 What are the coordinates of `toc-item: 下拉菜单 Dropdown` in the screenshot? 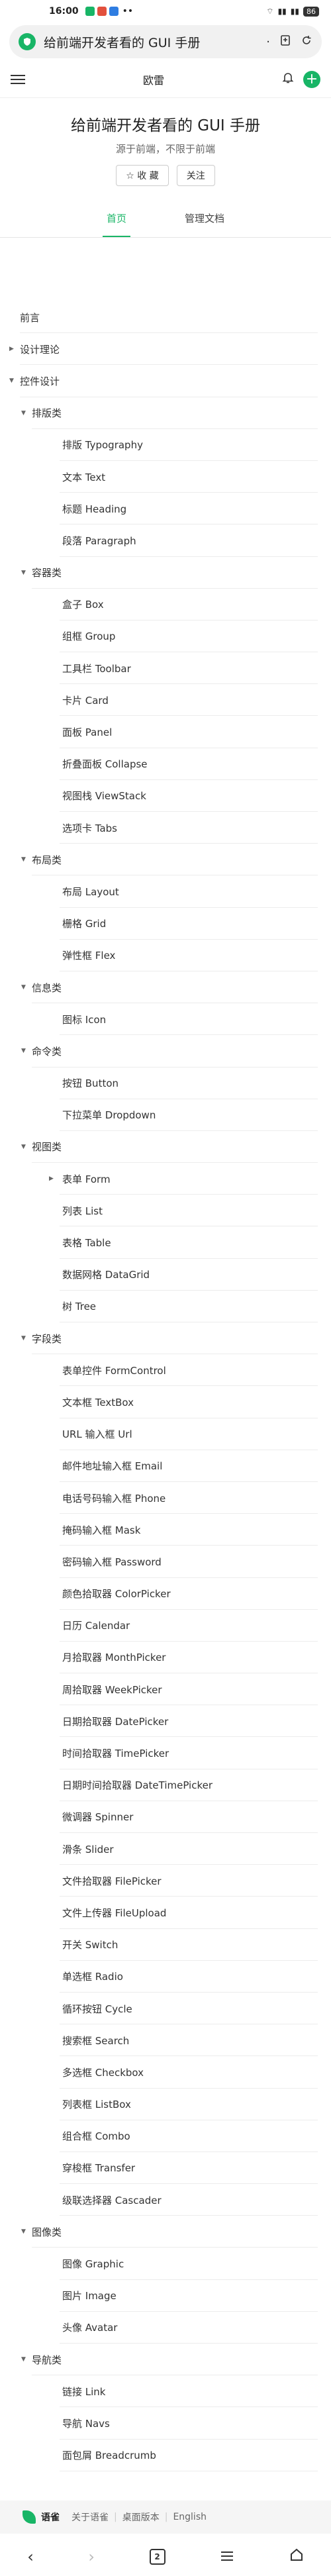 It's located at (165, 1115).